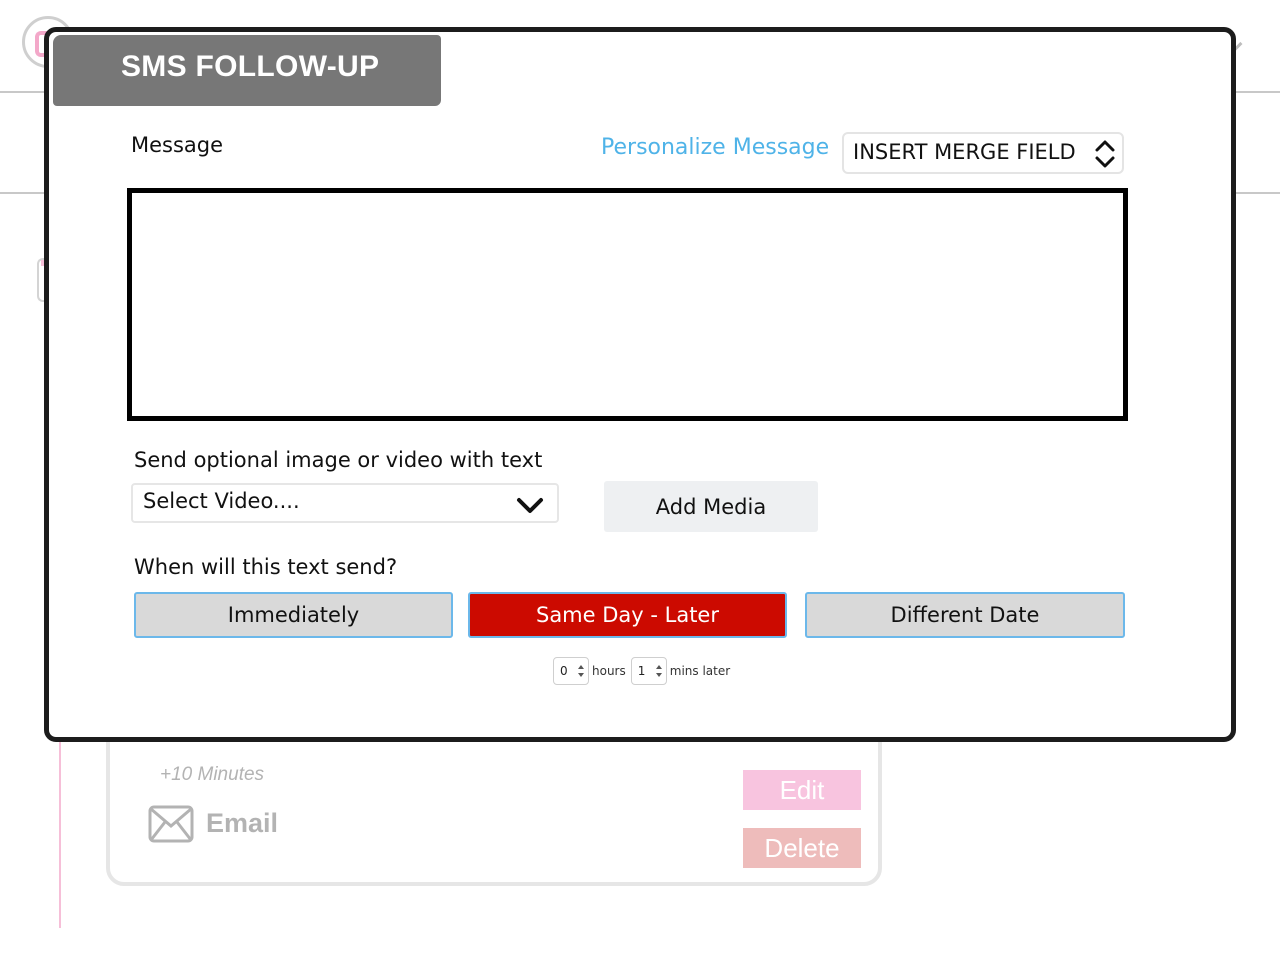 Image resolution: width=1280 pixels, height=960 pixels. I want to click on delay-picker: 0 hours 1 mins later, so click(642, 671).